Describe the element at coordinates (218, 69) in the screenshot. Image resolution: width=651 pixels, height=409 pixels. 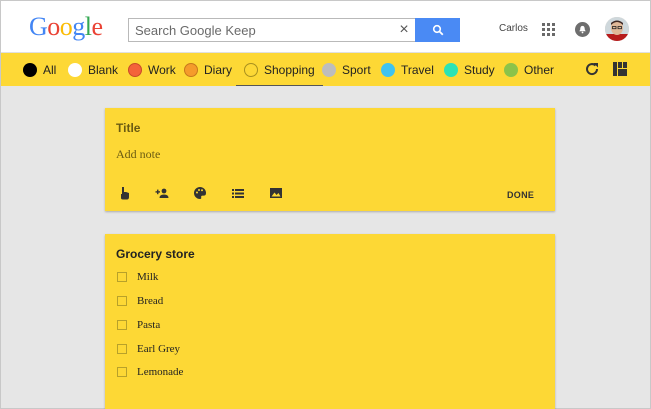
I see `label-text: Diary` at that location.